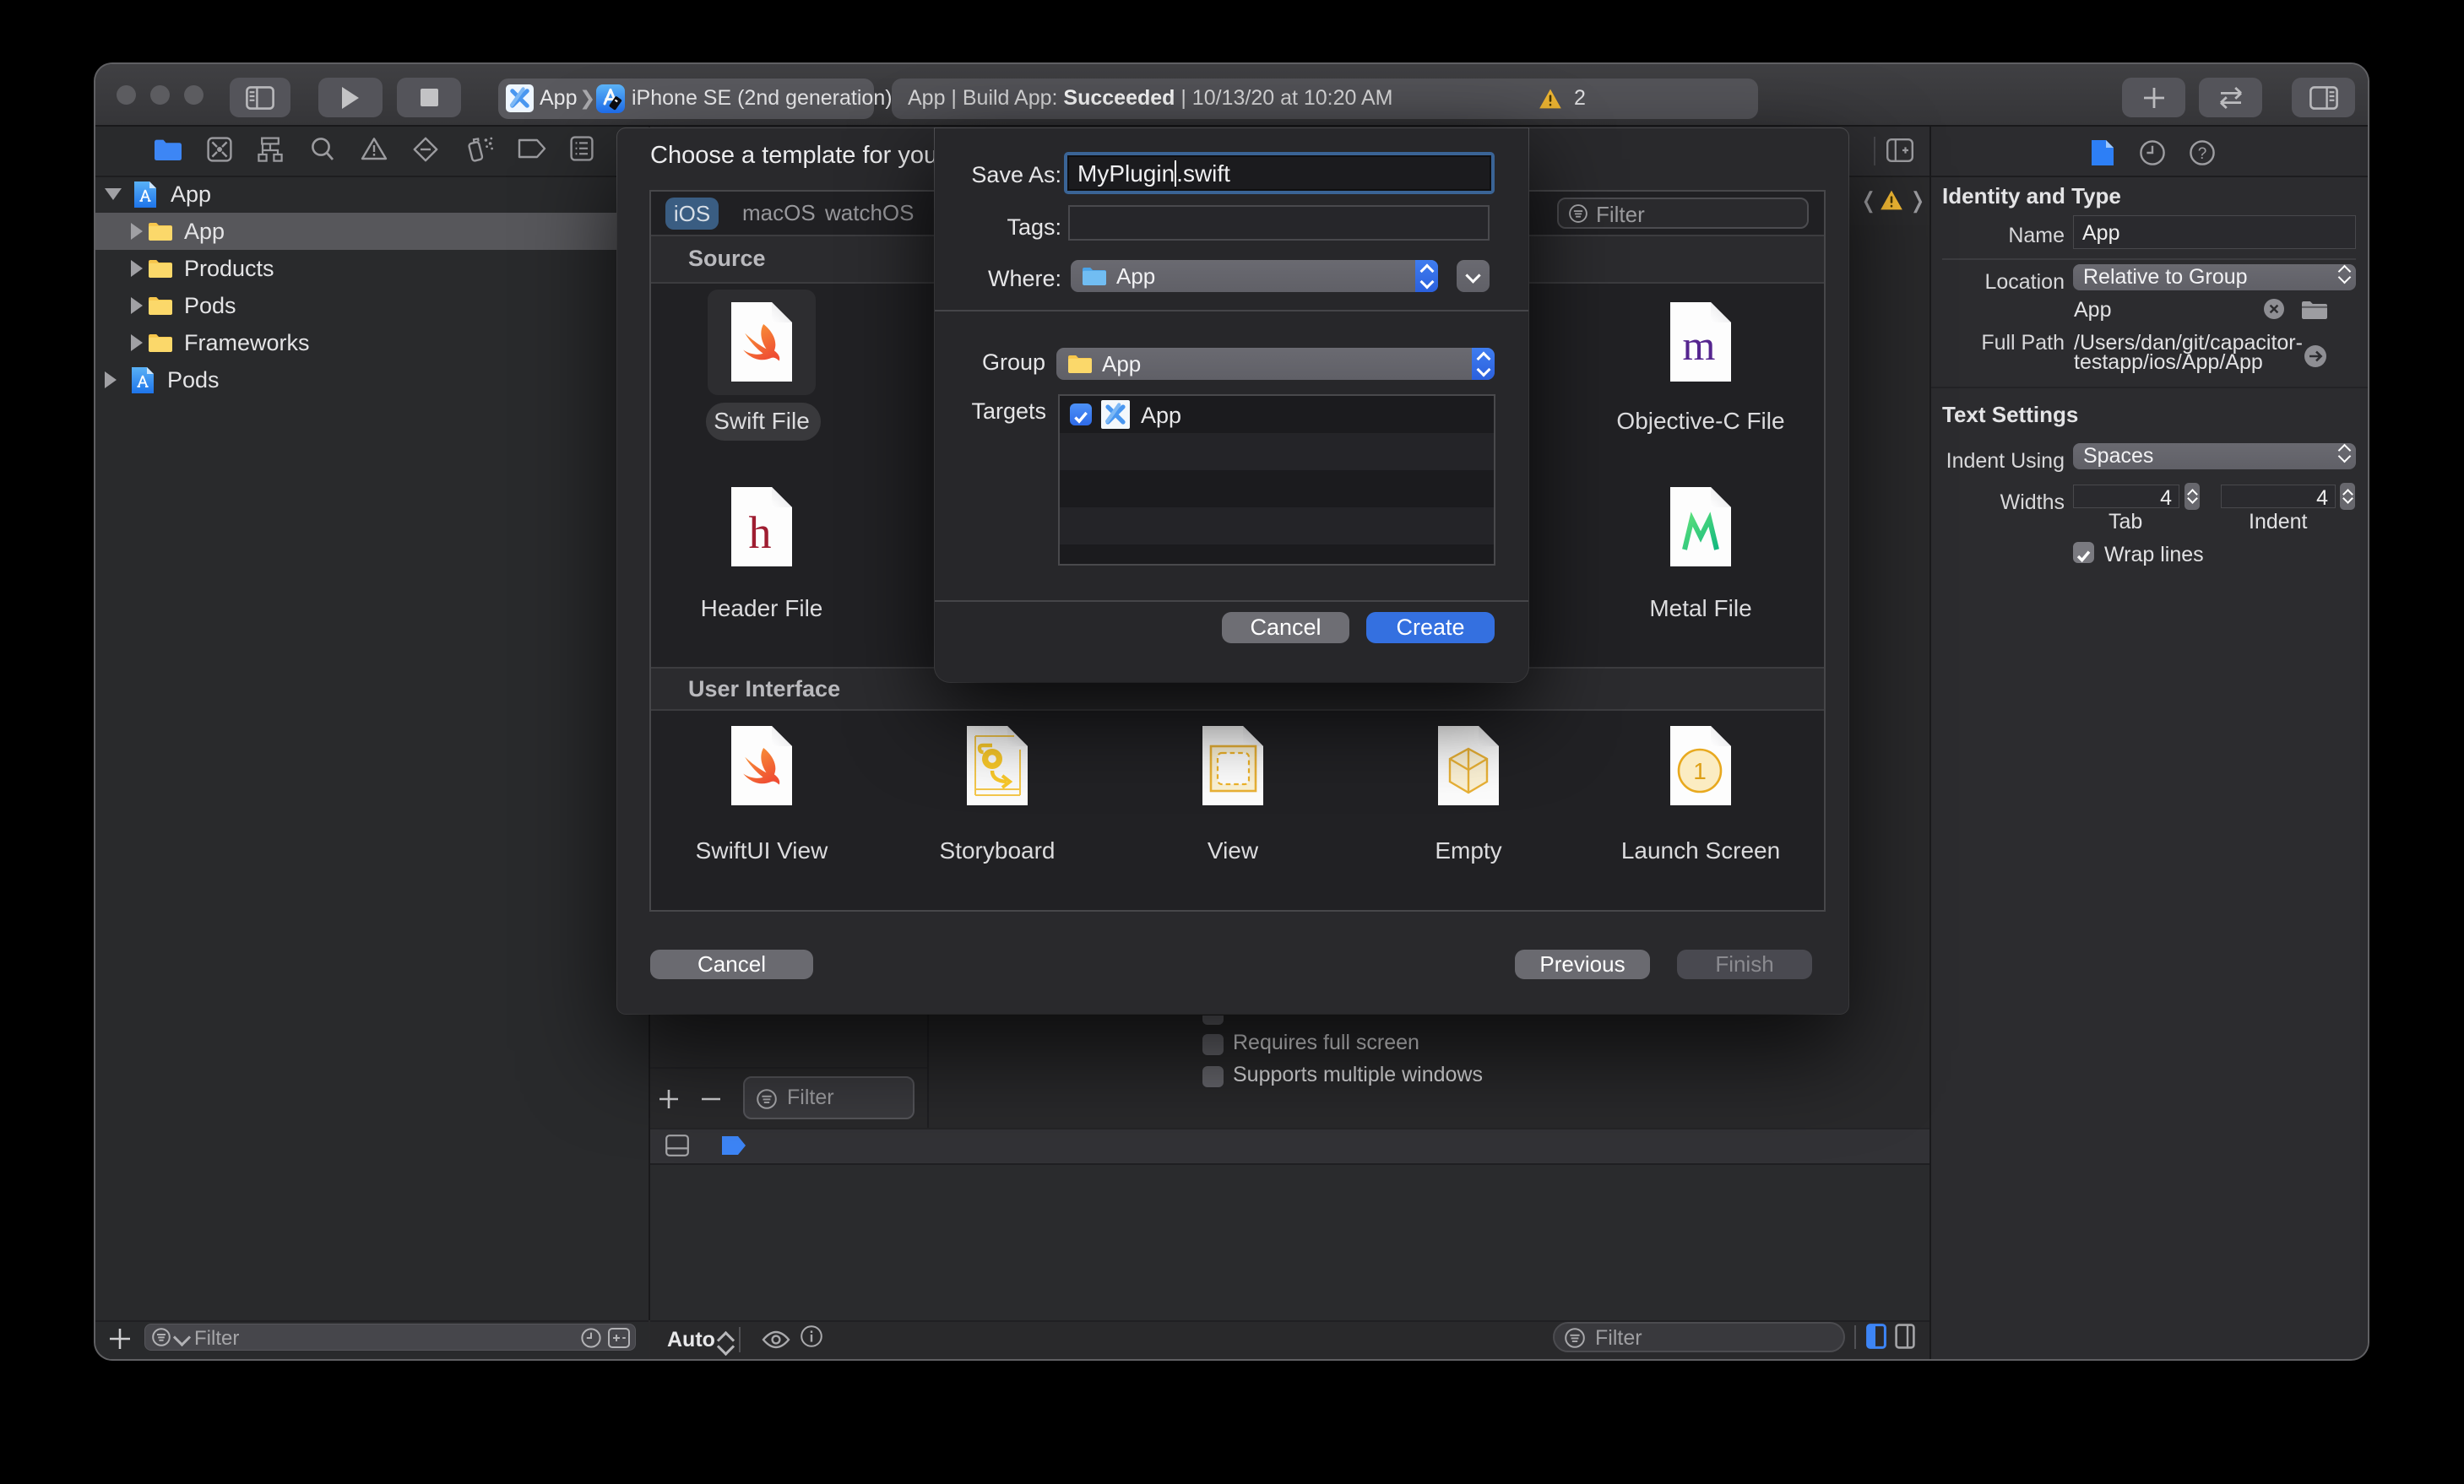  Describe the element at coordinates (1700, 771) in the screenshot. I see `svg-text: 1` at that location.